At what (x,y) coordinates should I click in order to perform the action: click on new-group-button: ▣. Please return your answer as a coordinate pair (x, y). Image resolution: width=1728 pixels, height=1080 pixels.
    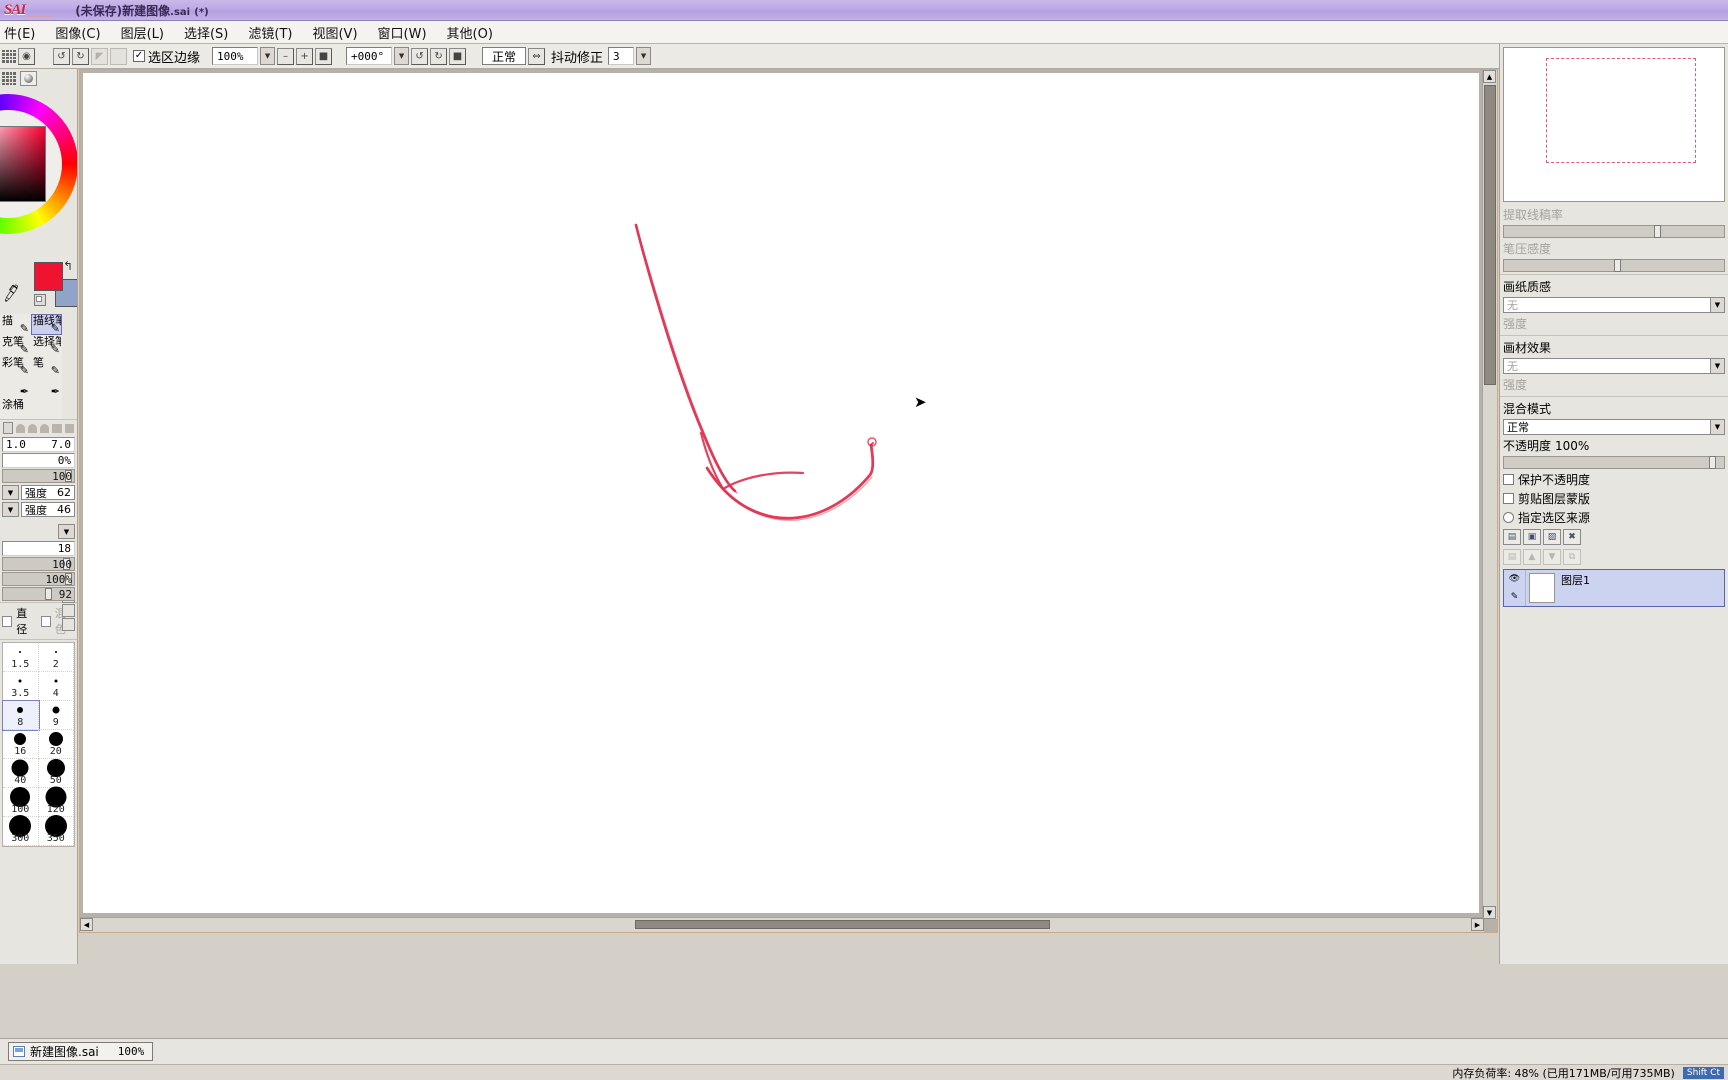
    Looking at the image, I should click on (1532, 537).